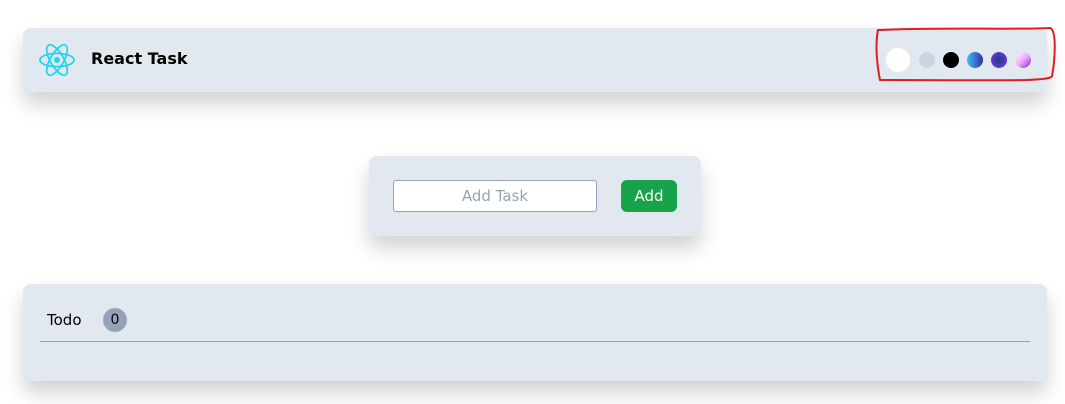 The image size is (1065, 404). Describe the element at coordinates (115, 320) in the screenshot. I see `todo-count-badge: 0` at that location.